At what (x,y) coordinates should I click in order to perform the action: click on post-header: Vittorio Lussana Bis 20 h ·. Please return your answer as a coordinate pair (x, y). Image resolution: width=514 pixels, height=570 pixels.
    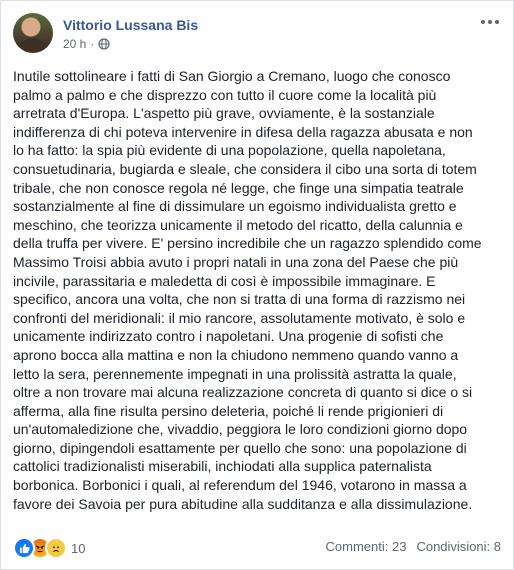
    Looking at the image, I should click on (257, 35).